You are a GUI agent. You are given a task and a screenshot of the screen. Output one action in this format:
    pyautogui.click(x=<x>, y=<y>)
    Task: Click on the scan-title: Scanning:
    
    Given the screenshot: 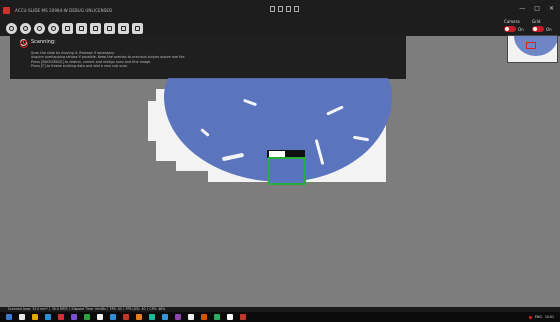 What is the action you would take?
    pyautogui.click(x=43, y=42)
    